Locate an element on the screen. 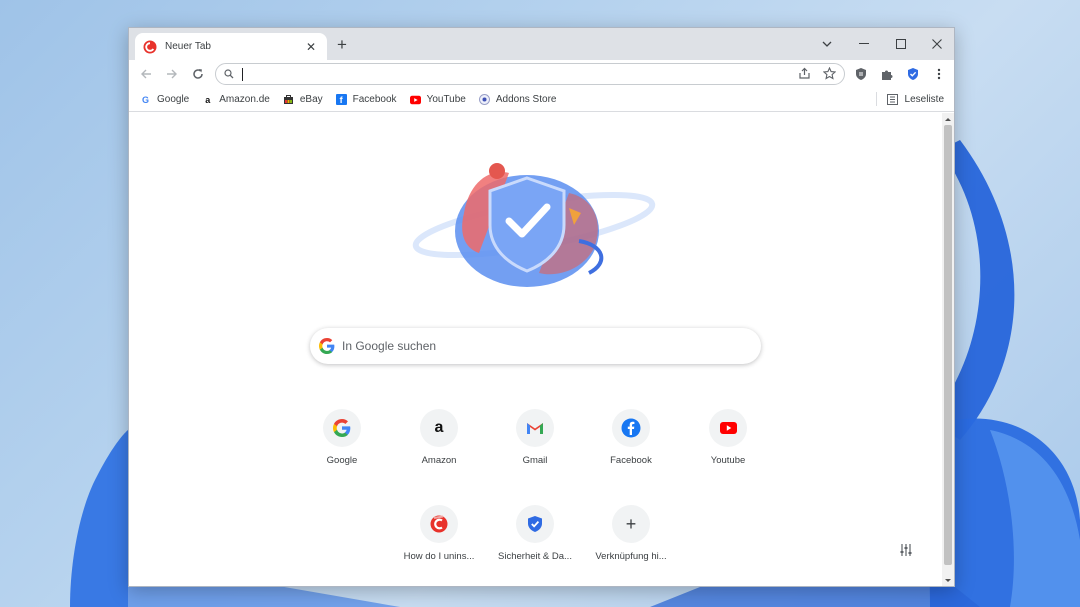 The image size is (1080, 607). extensions-puzzle-icon is located at coordinates (887, 74).